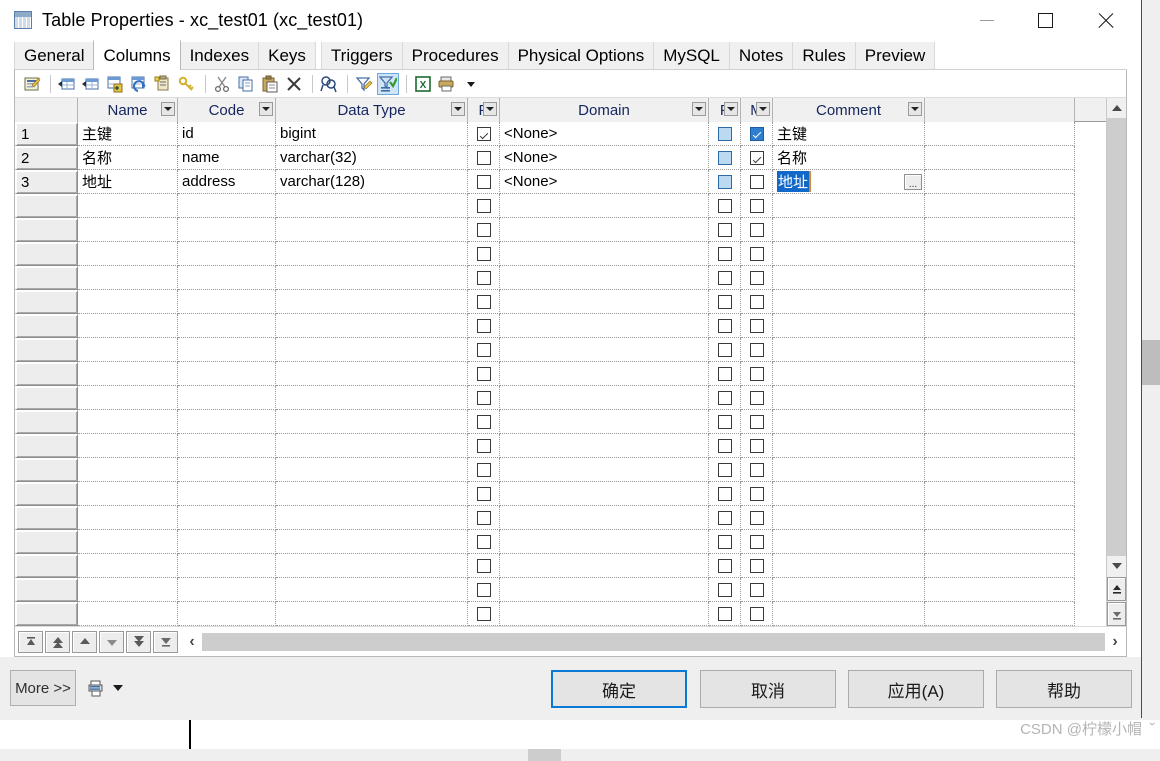  Describe the element at coordinates (67, 84) in the screenshot. I see `insert-row-icon` at that location.